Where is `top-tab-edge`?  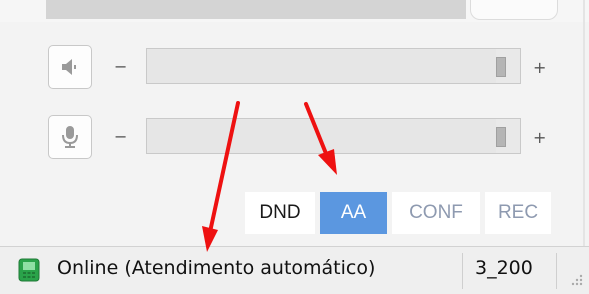 top-tab-edge is located at coordinates (514, 10).